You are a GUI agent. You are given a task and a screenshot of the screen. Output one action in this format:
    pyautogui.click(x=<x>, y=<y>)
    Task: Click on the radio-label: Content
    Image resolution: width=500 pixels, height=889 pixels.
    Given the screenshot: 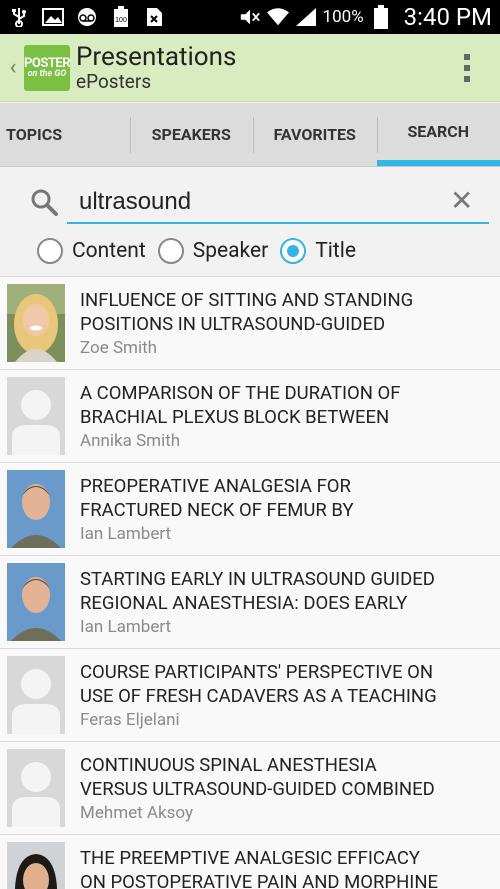 What is the action you would take?
    pyautogui.click(x=109, y=251)
    